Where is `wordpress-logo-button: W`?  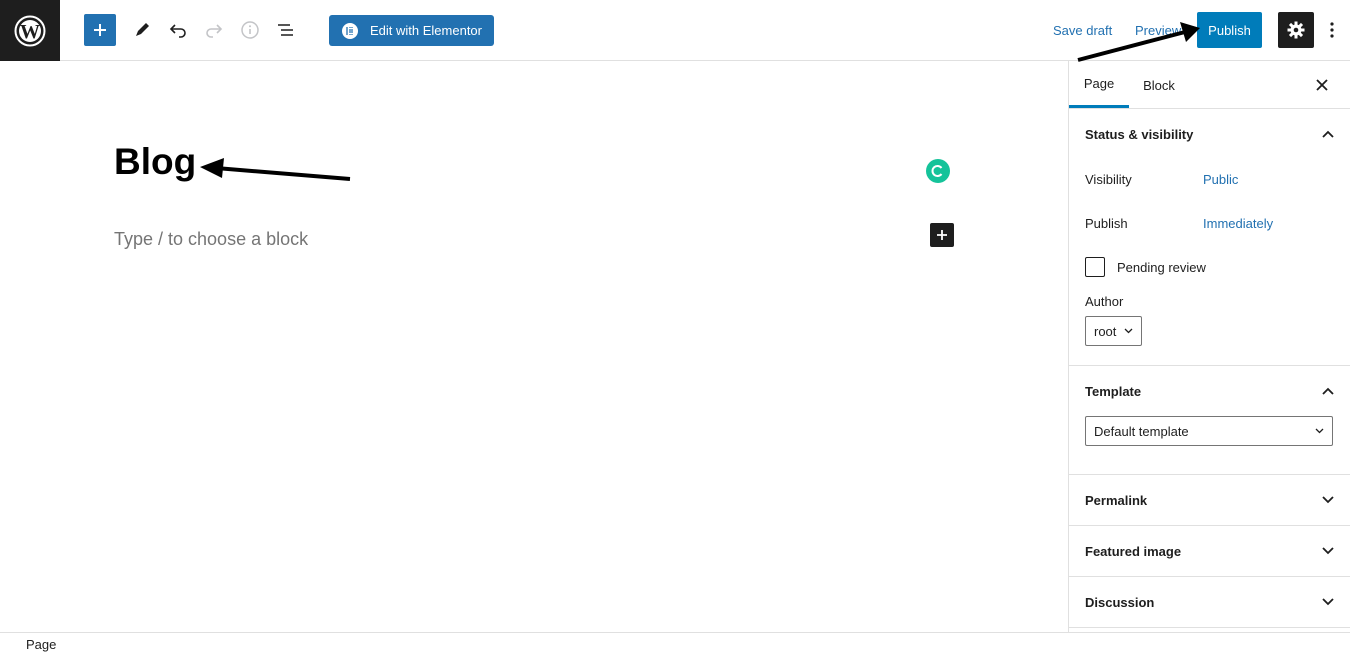
wordpress-logo-button: W is located at coordinates (30, 30).